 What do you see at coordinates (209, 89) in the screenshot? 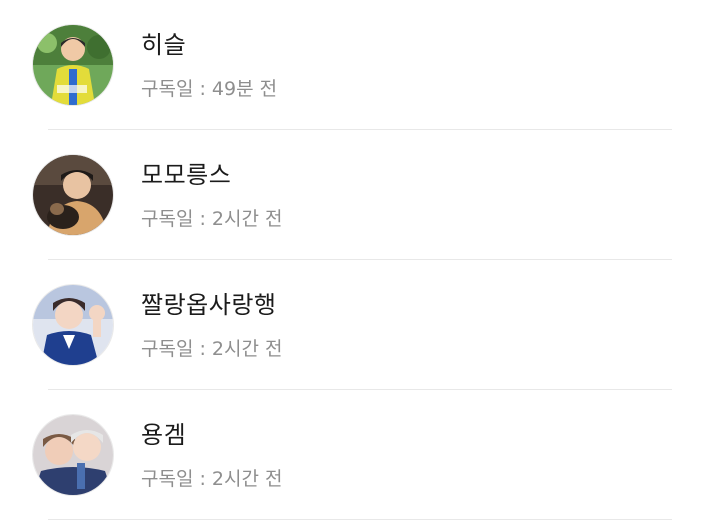
I see `subscribed-time: 구독일 : 49분 전` at bounding box center [209, 89].